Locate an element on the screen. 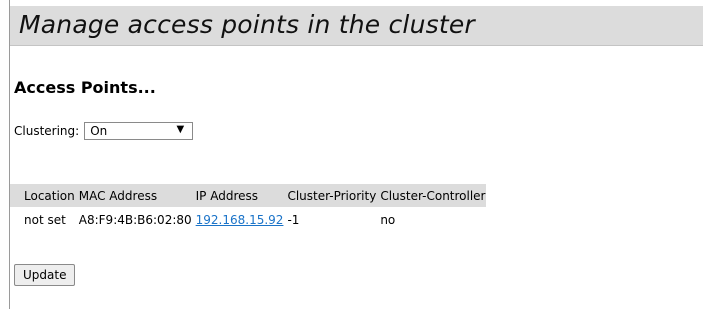 This screenshot has height=309, width=703. column-header-location: Location is located at coordinates (42, 195).